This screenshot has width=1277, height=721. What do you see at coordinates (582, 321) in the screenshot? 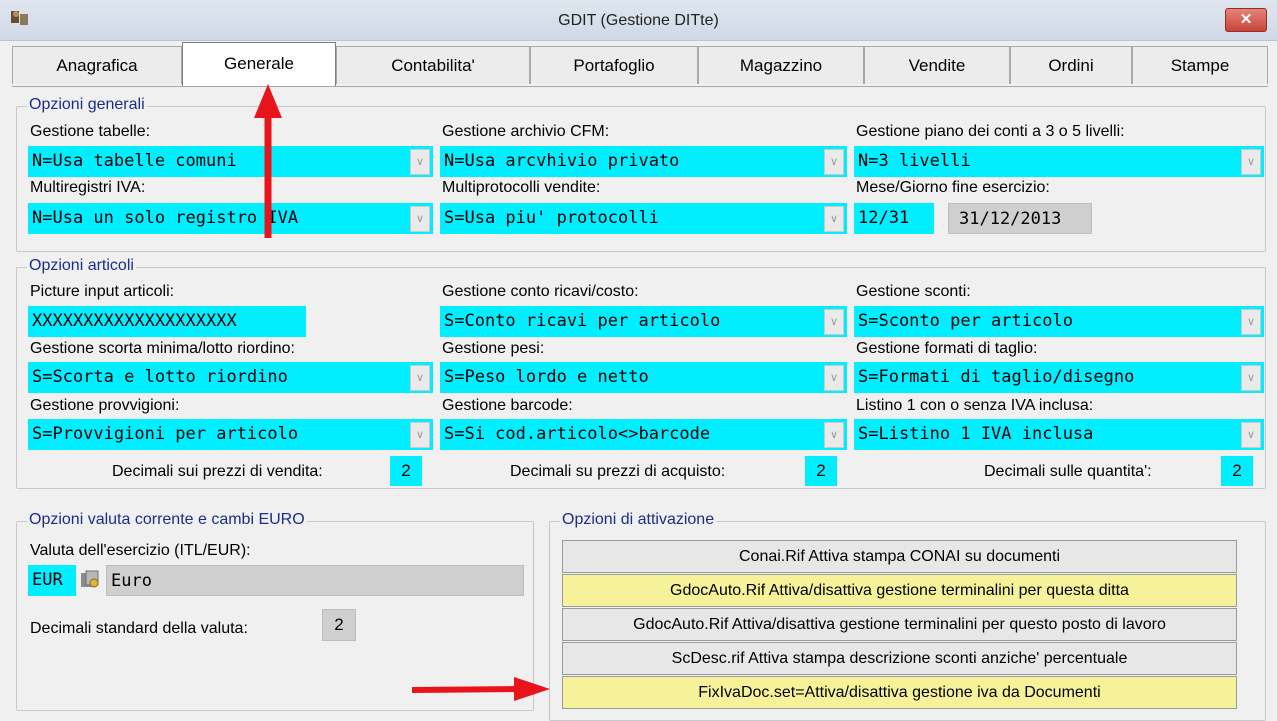
I see `conto-ricavi-value: S=Conto ricavi per articolo` at bounding box center [582, 321].